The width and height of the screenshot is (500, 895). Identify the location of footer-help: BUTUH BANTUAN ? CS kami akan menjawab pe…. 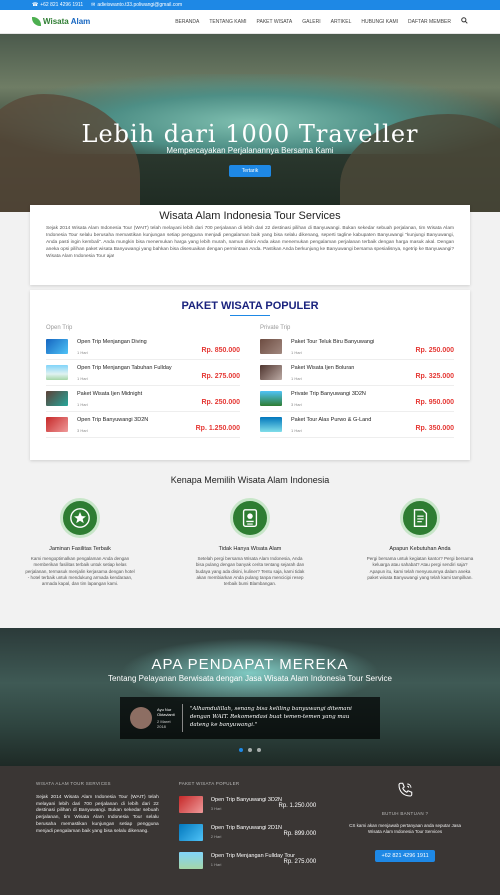
(405, 830).